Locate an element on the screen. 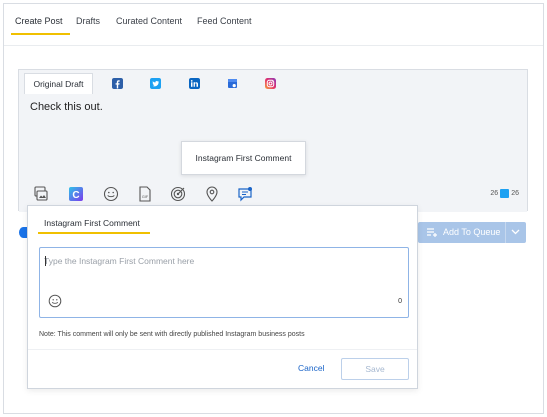 The width and height of the screenshot is (547, 417). network-tabs: Original Draft is located at coordinates (273, 82).